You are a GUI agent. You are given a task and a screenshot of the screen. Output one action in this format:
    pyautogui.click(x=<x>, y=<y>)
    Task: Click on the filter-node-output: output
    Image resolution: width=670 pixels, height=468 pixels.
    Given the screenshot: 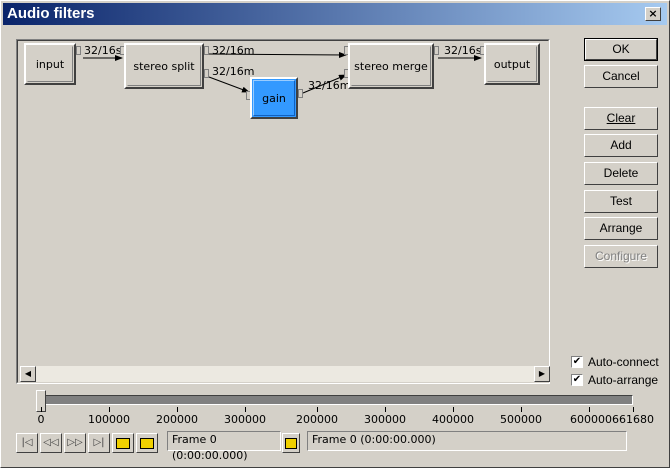 What is the action you would take?
    pyautogui.click(x=512, y=64)
    